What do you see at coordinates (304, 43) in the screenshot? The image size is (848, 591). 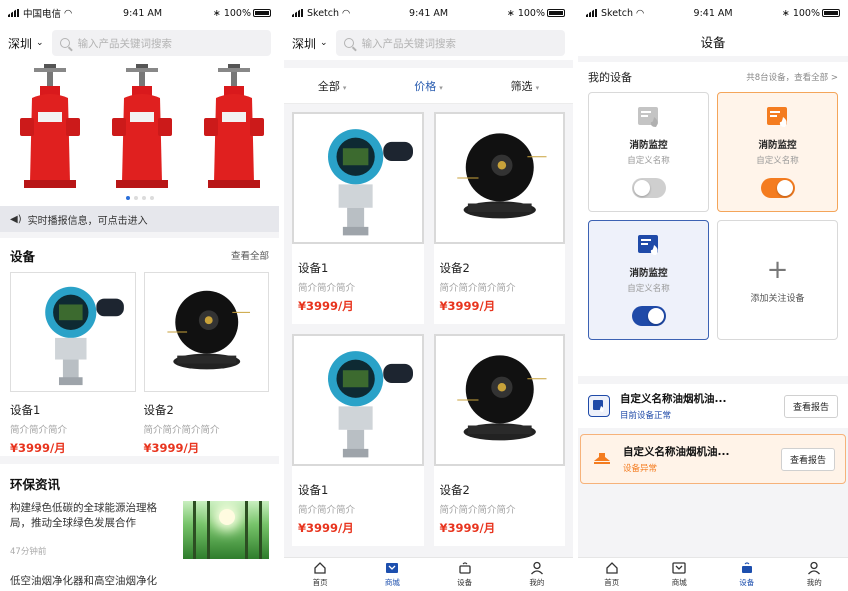 I see `city-label: 深圳` at bounding box center [304, 43].